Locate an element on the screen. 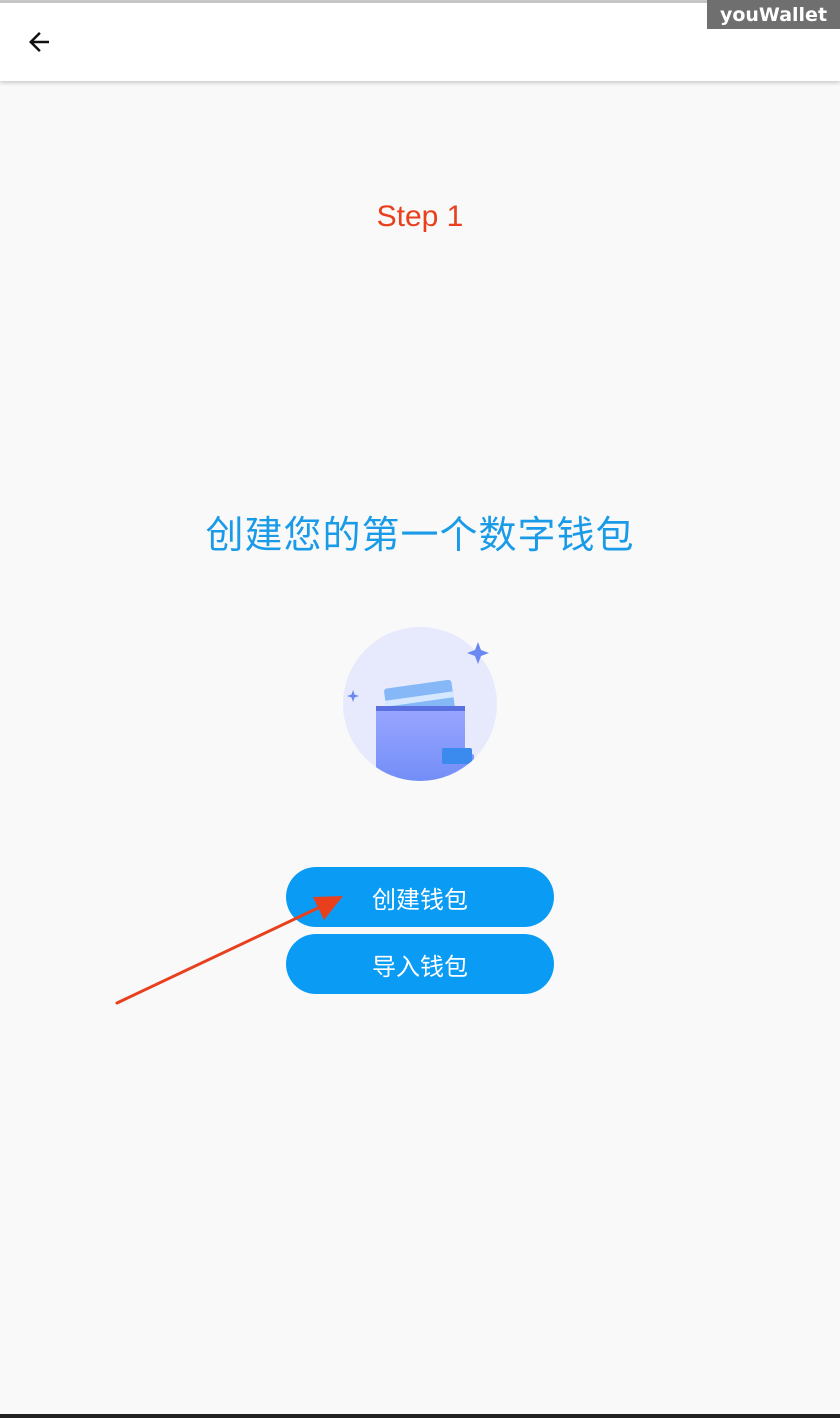 The image size is (840, 1418). page-headline: 创建您的第一个数字钱包 is located at coordinates (420, 535).